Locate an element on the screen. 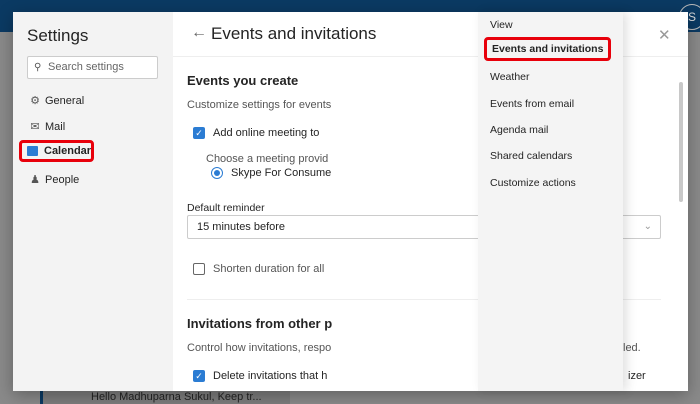  page-title: Events and invitations is located at coordinates (294, 33).